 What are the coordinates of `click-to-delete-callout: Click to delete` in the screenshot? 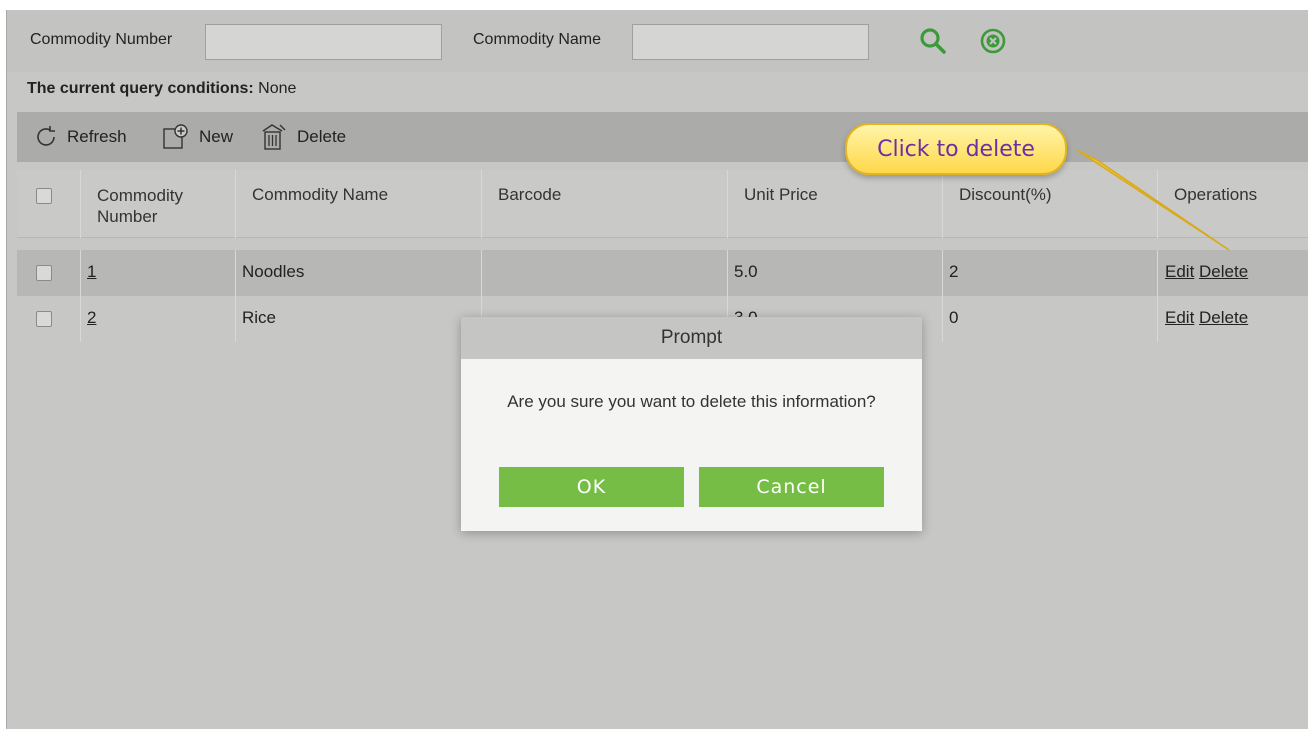 It's located at (956, 149).